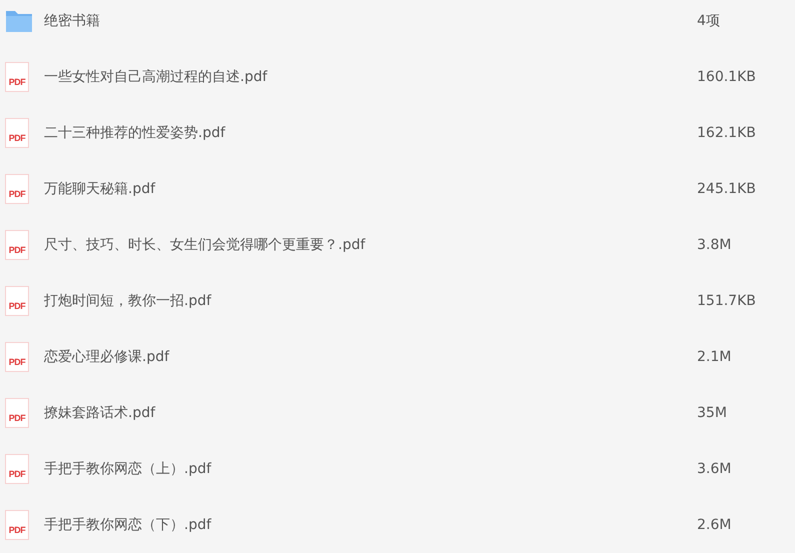  Describe the element at coordinates (714, 469) in the screenshot. I see `file-size: 3.6M` at that location.